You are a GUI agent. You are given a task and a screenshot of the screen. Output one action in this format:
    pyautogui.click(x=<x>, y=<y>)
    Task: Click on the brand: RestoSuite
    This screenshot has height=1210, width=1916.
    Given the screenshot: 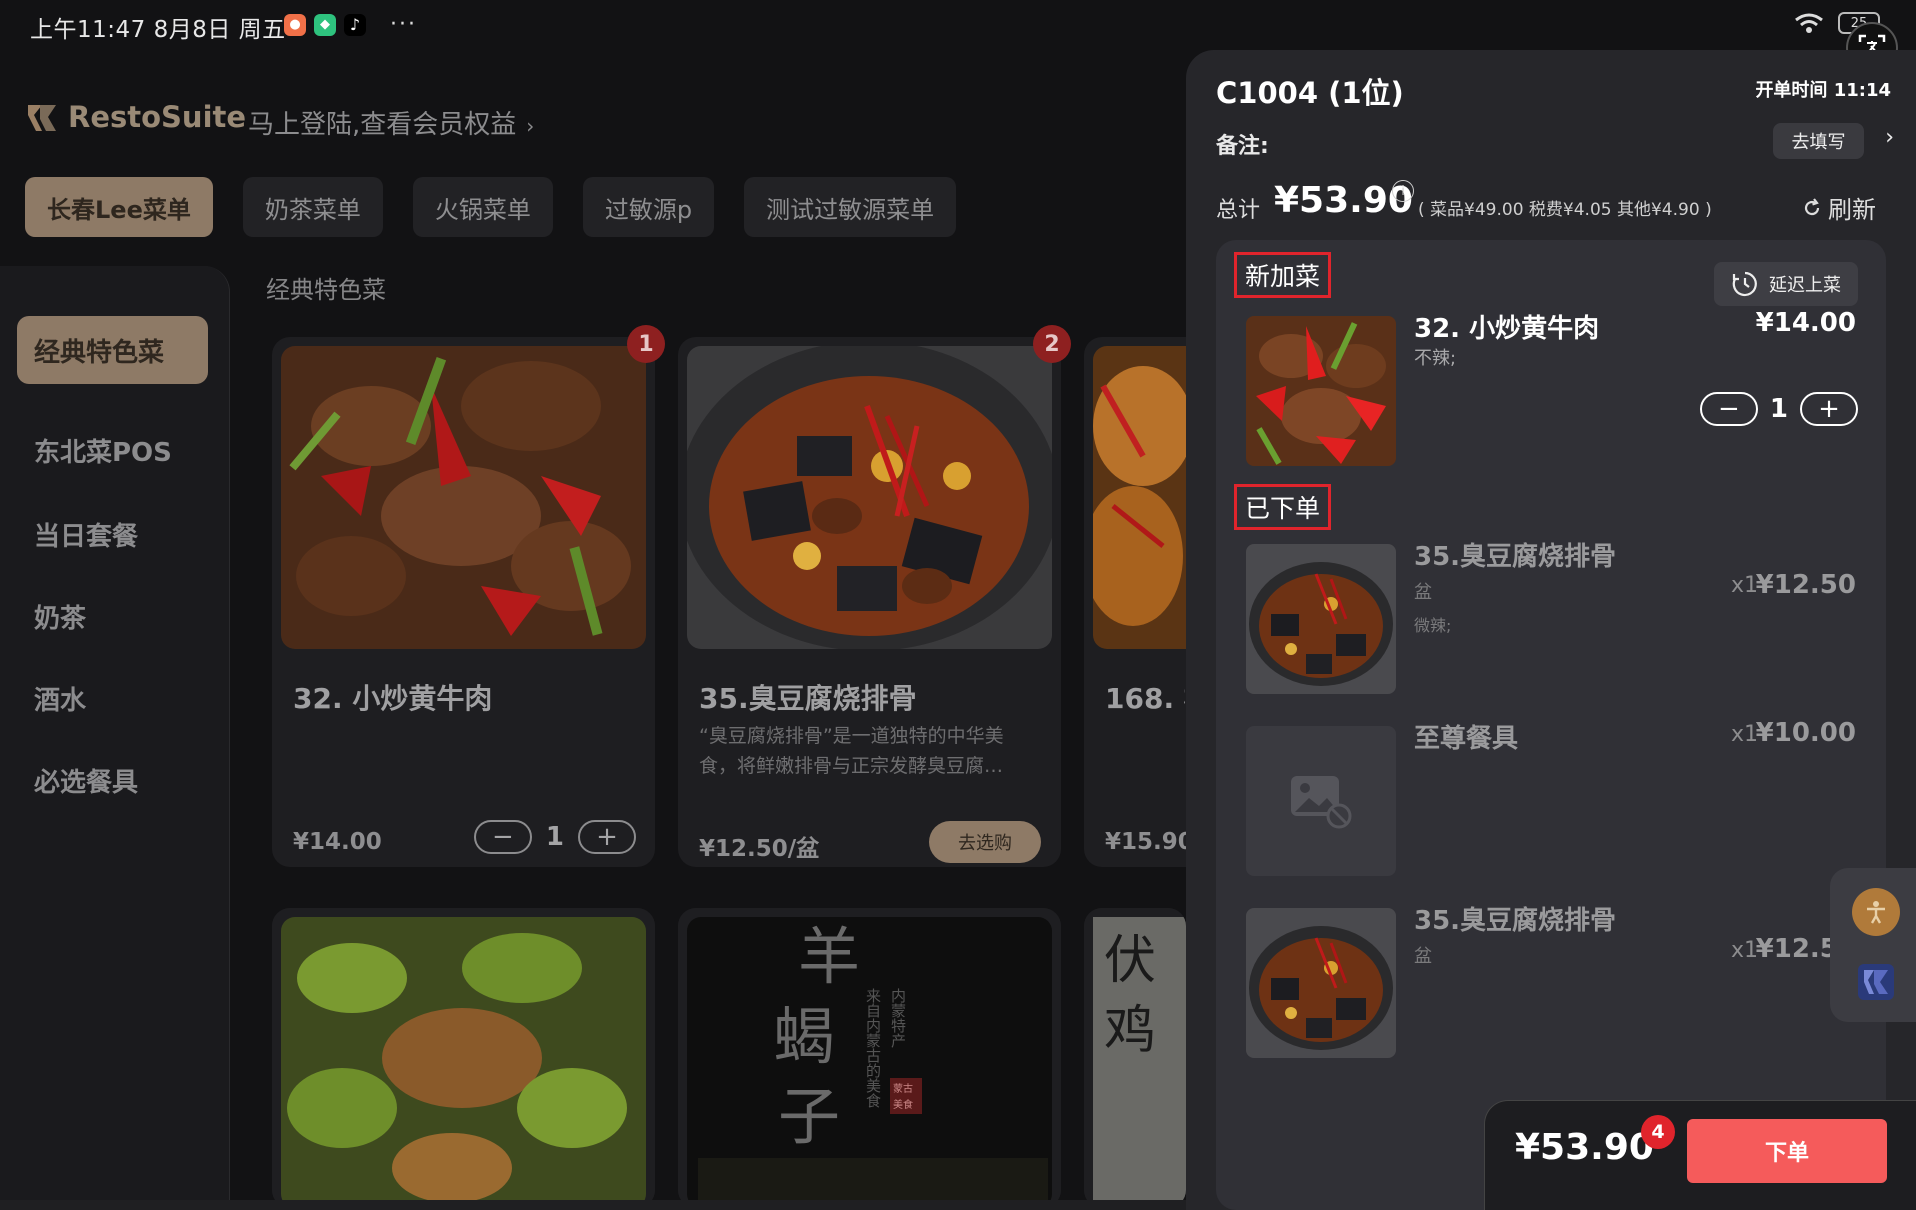 What is the action you would take?
    pyautogui.click(x=136, y=117)
    